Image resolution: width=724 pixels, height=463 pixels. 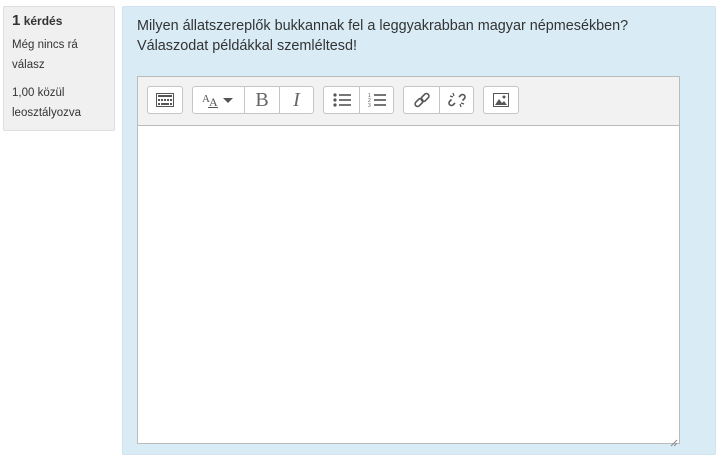 What do you see at coordinates (16, 20) in the screenshot?
I see `question-number-value: 1` at bounding box center [16, 20].